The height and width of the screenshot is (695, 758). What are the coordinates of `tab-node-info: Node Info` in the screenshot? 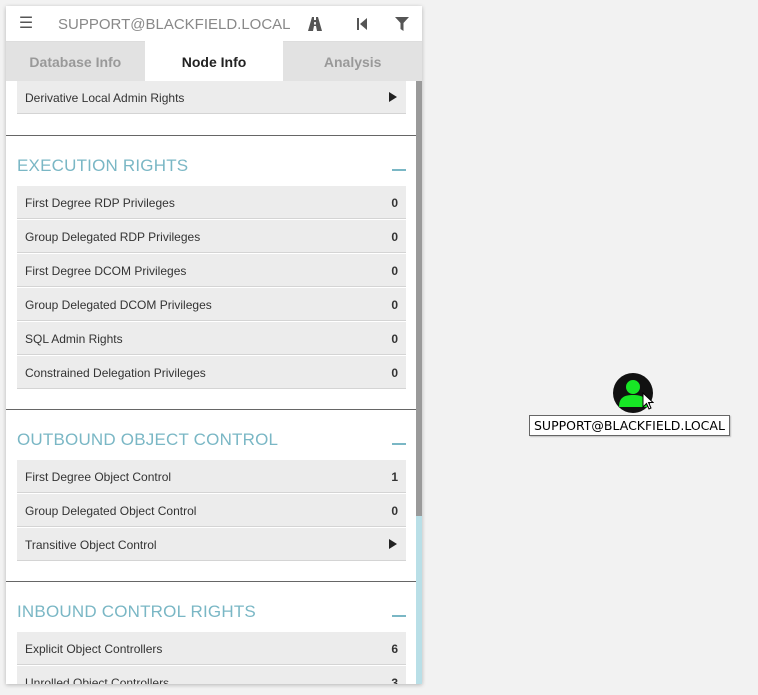 It's located at (214, 61).